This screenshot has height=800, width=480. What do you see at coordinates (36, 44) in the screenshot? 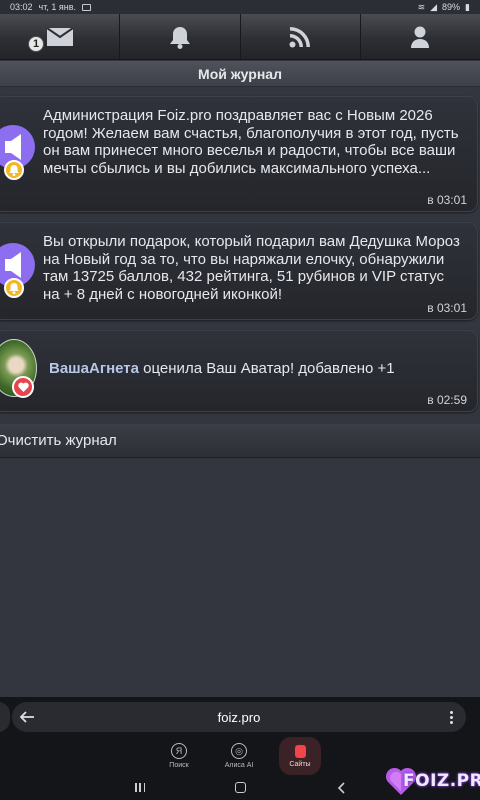
I see `messages-badge: 1` at bounding box center [36, 44].